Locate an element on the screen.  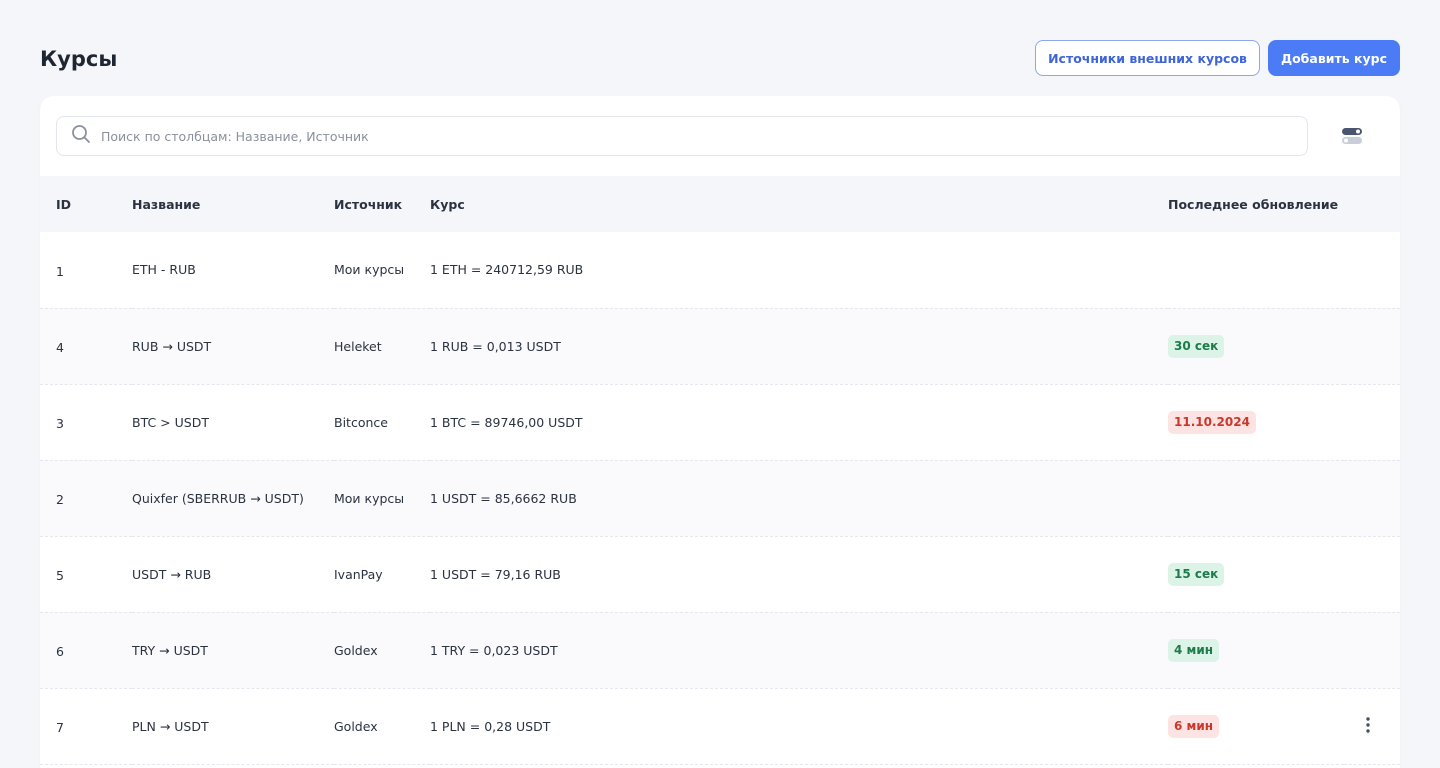
cell-name: RUB → USDT is located at coordinates (172, 346).